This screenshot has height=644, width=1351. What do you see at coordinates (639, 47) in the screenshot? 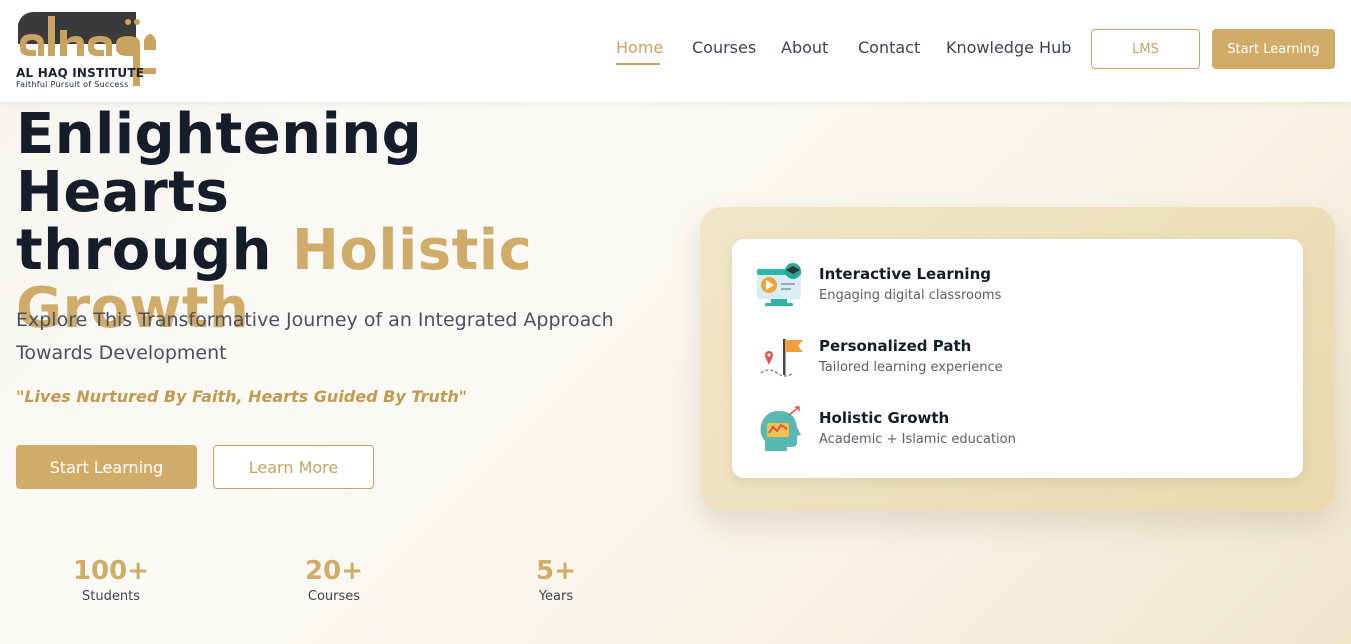
I see `nav-home: Home` at bounding box center [639, 47].